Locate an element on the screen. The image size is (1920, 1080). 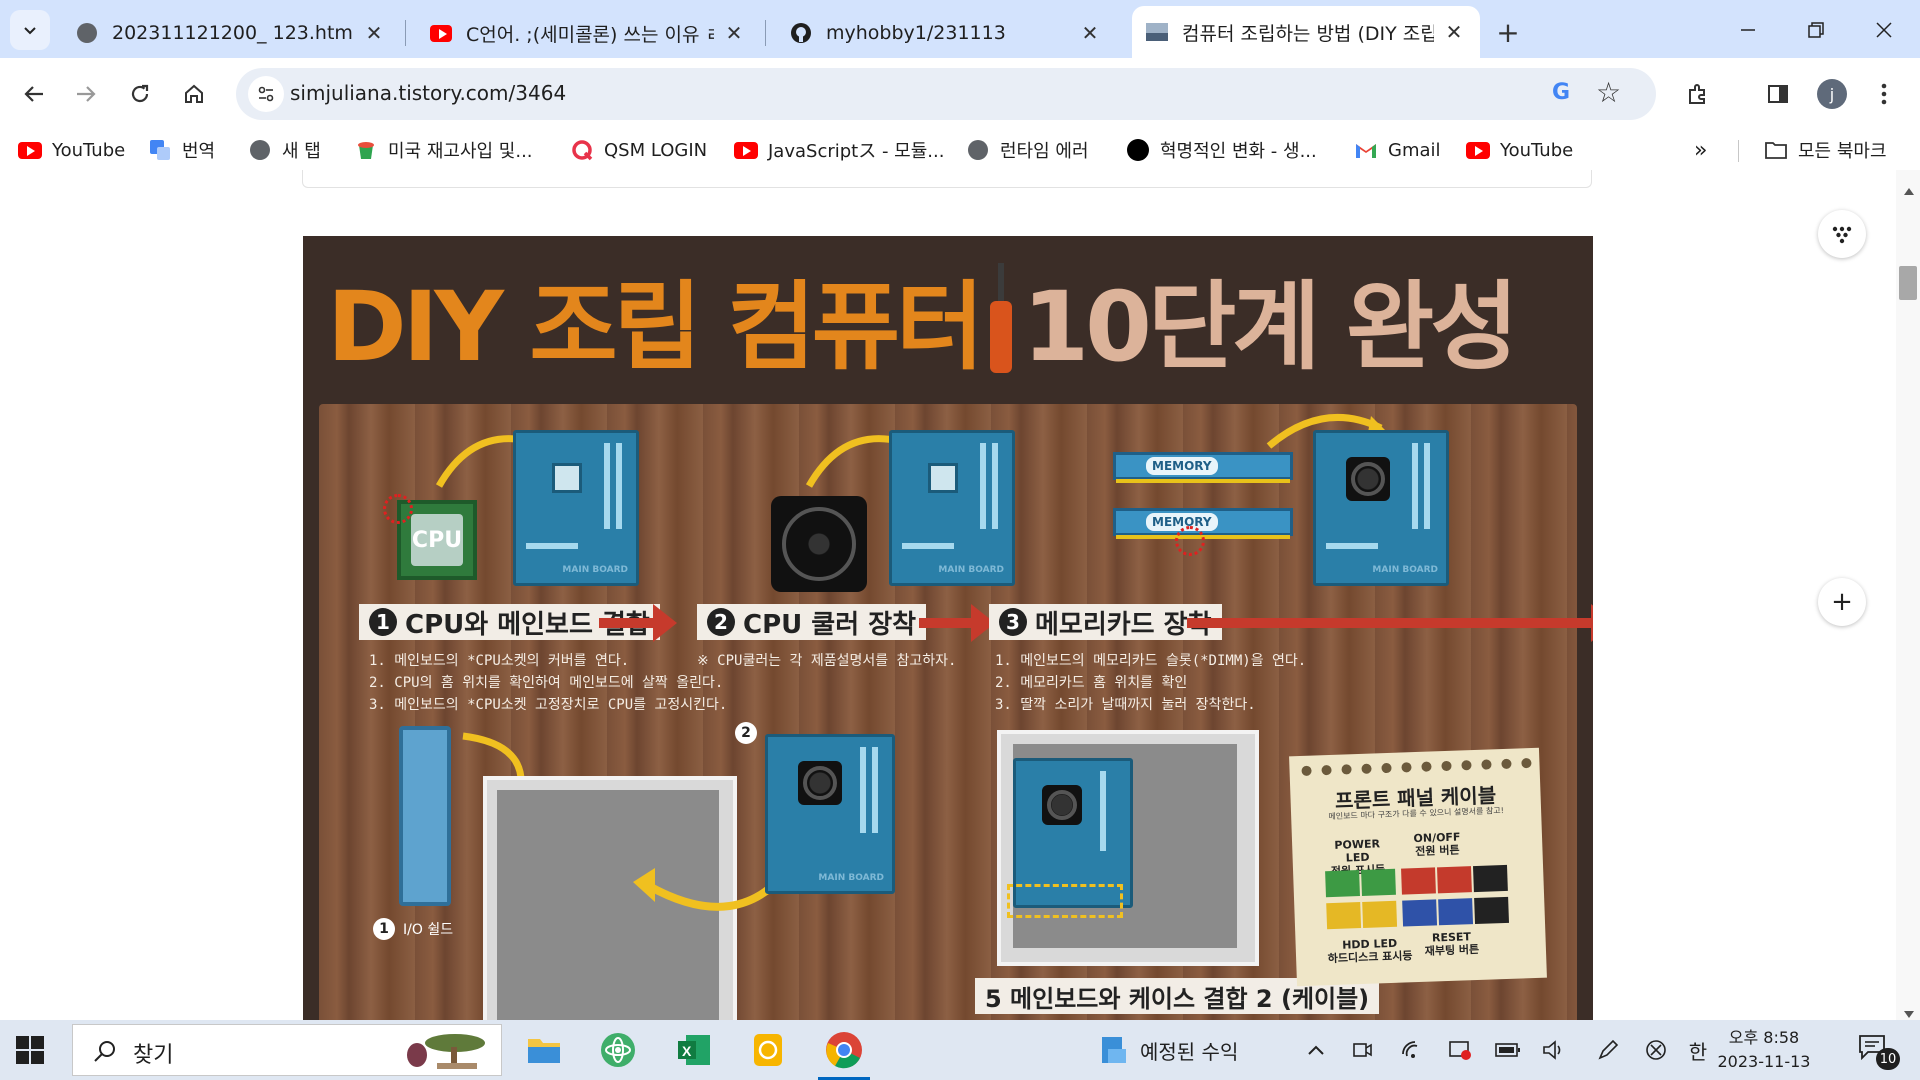
red-arrow-icon is located at coordinates (957, 623).